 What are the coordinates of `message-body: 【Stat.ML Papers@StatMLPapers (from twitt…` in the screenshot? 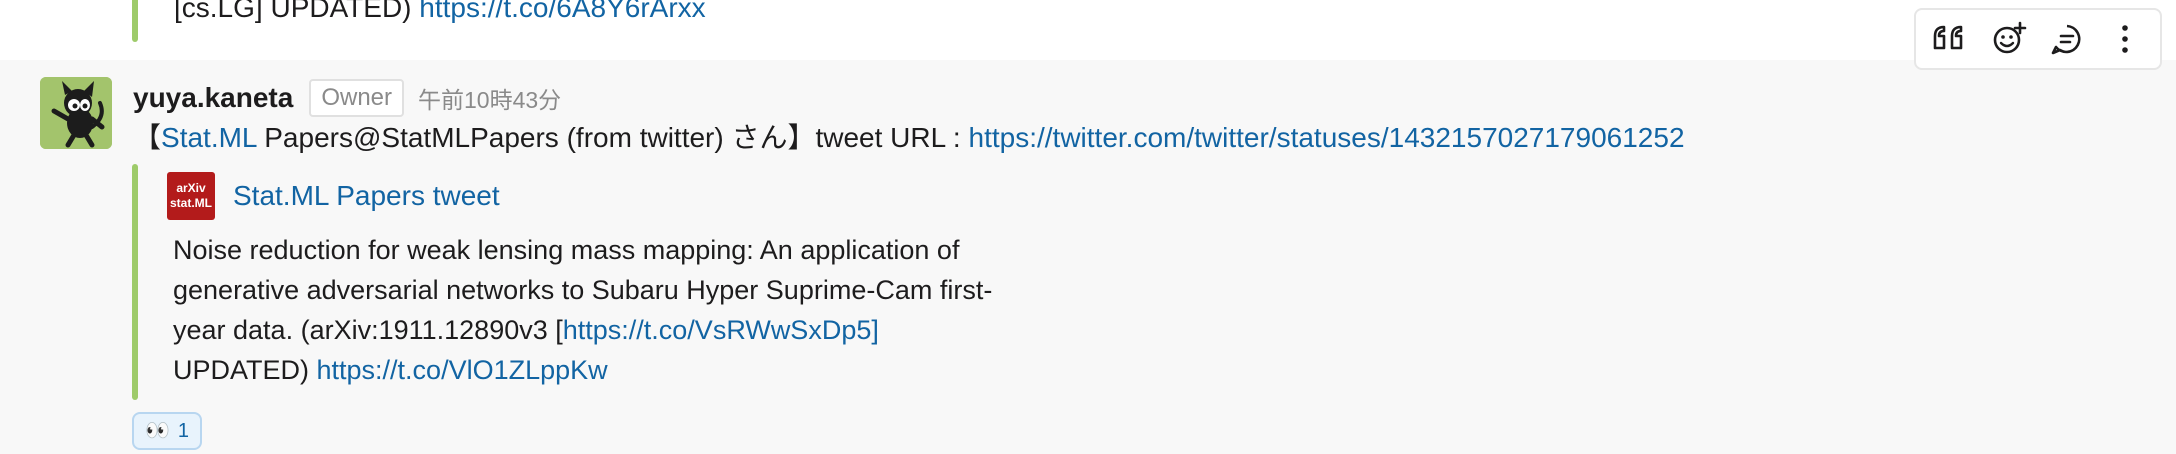 It's located at (909, 138).